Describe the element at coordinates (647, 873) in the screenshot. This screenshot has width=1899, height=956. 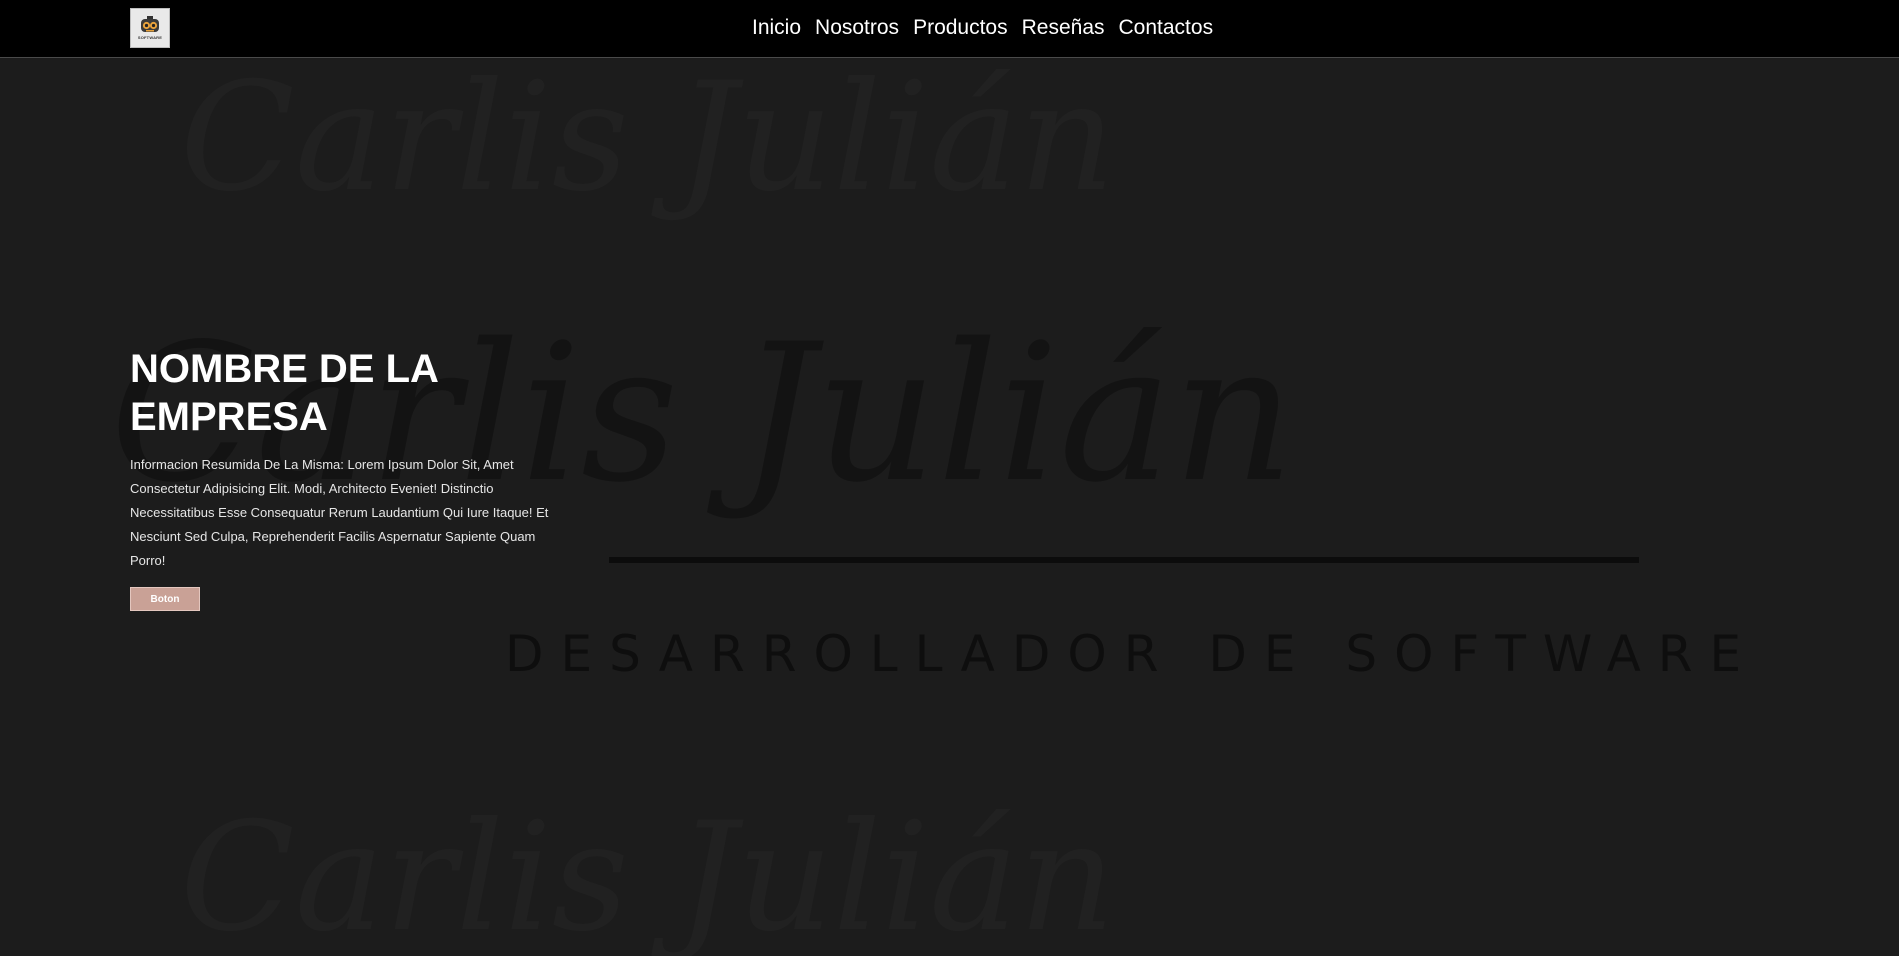
I see `watermark-signature-bottom: Carlis Julián` at that location.